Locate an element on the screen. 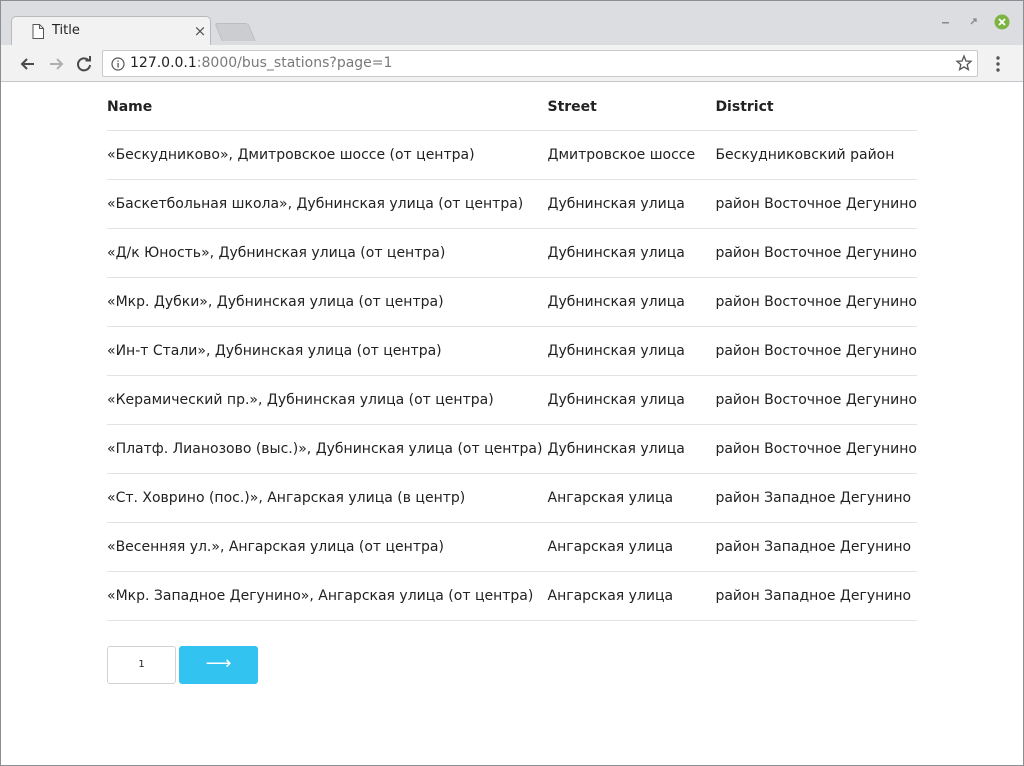  current-page-button: 1 is located at coordinates (141, 665).